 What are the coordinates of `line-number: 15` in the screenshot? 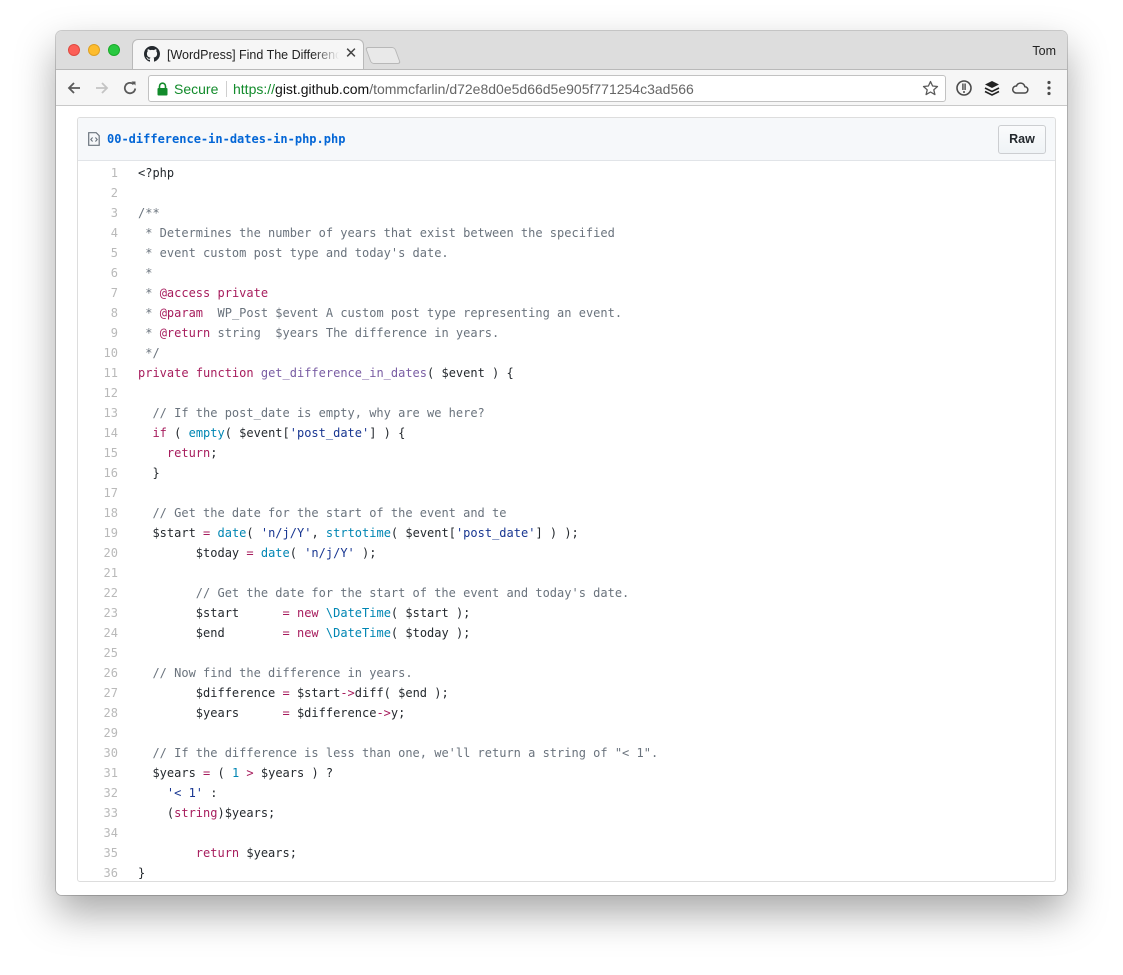 It's located at (98, 453).